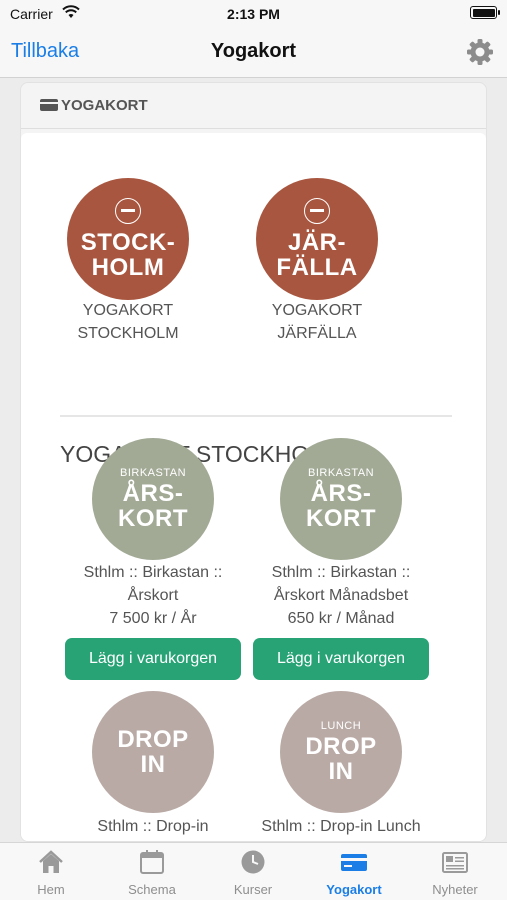 This screenshot has width=507, height=900. I want to click on logo-text: FÄLLA, so click(317, 267).